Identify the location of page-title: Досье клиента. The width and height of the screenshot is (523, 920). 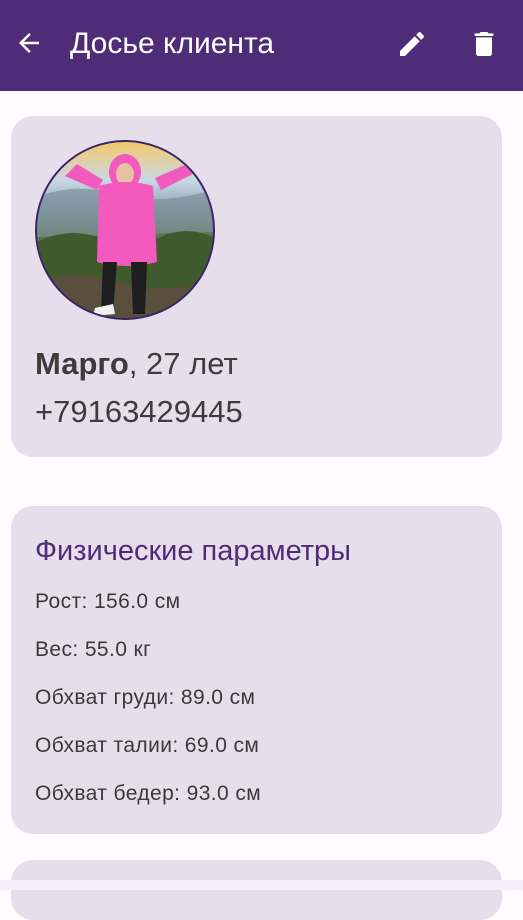
(172, 43).